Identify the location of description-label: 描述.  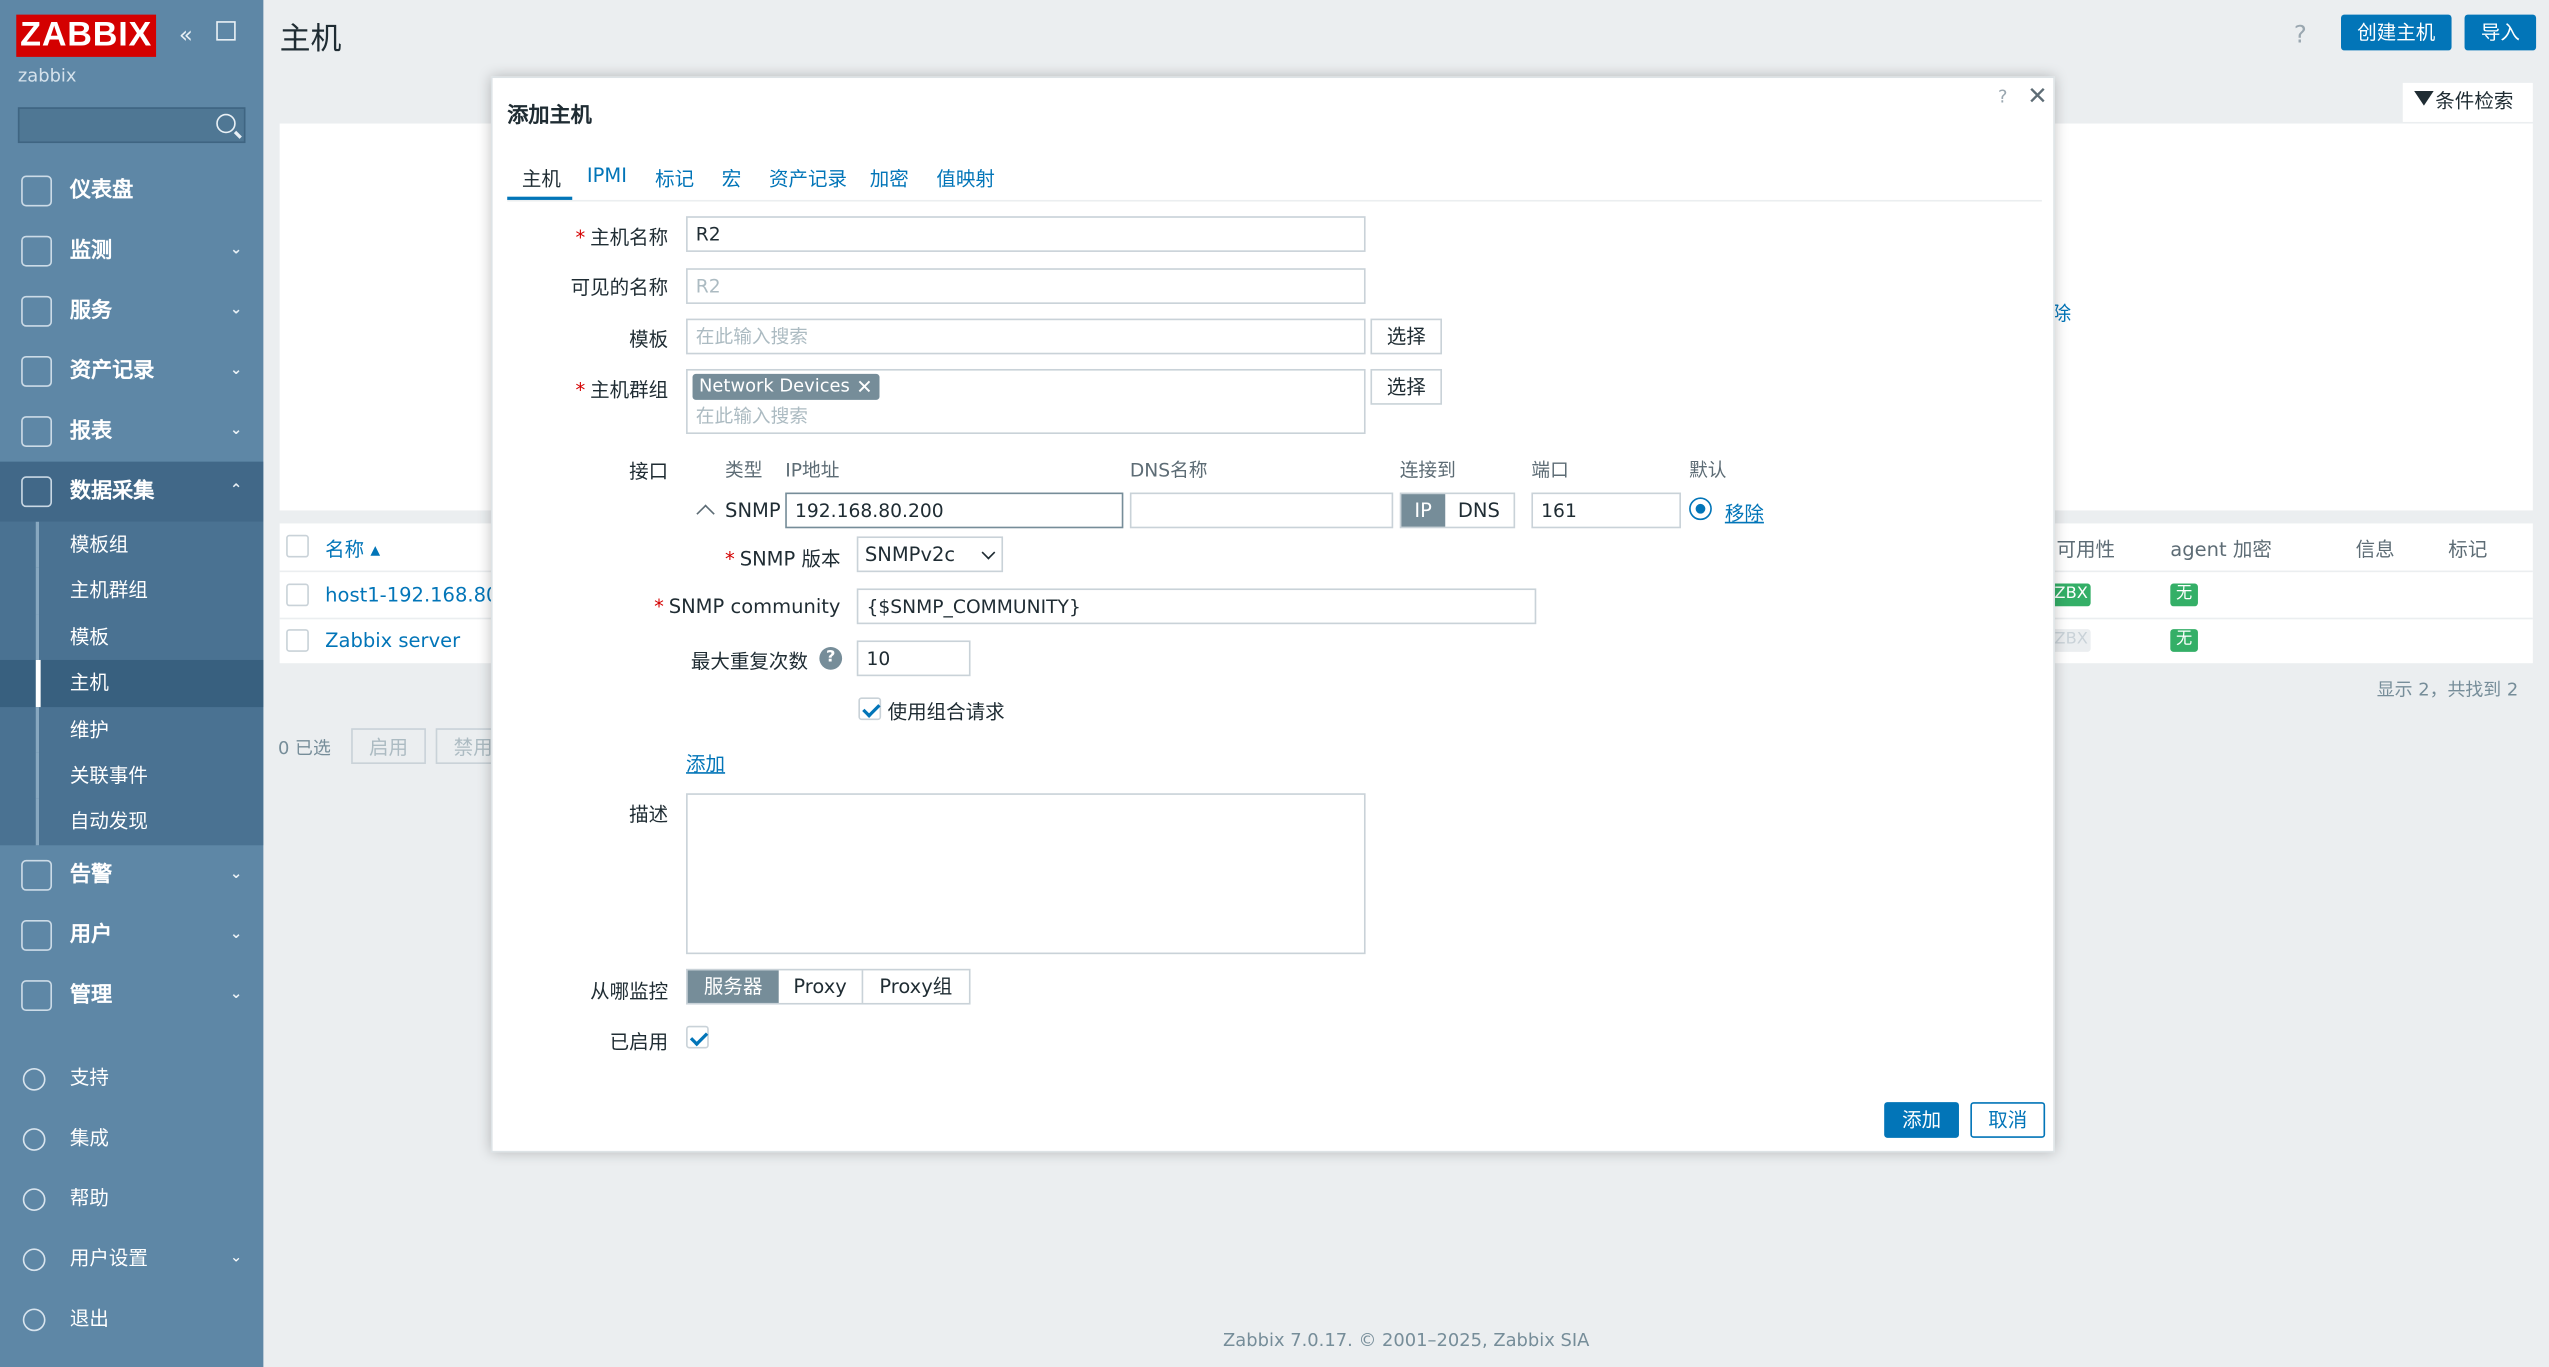
(649, 814).